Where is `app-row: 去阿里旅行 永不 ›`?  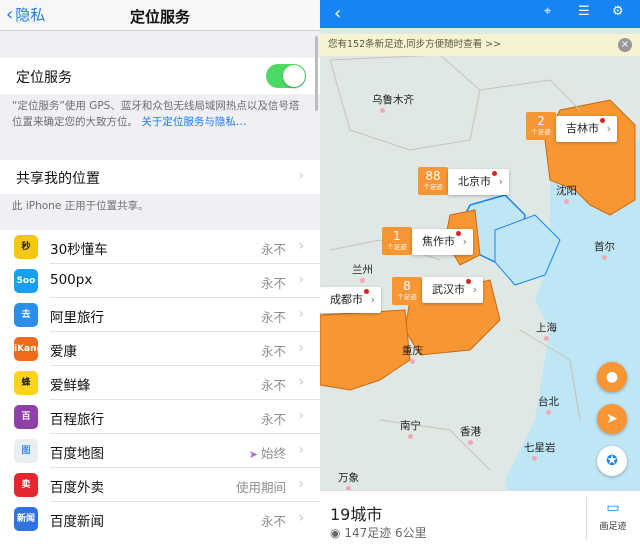 app-row: 去阿里旅行 永不 › is located at coordinates (160, 315).